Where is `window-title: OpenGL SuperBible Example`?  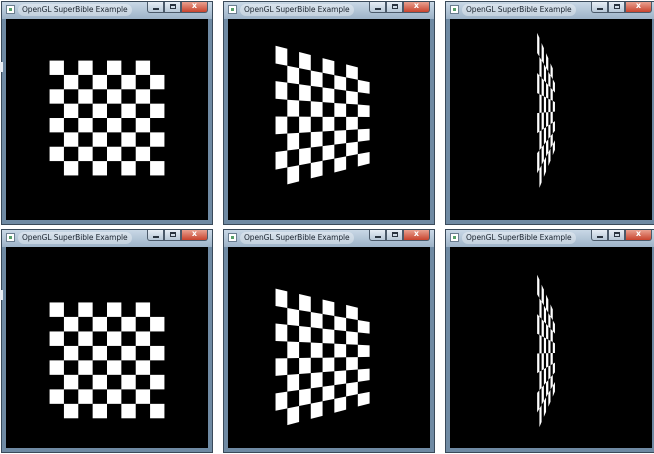
window-title: OpenGL SuperBible Example is located at coordinates (75, 238).